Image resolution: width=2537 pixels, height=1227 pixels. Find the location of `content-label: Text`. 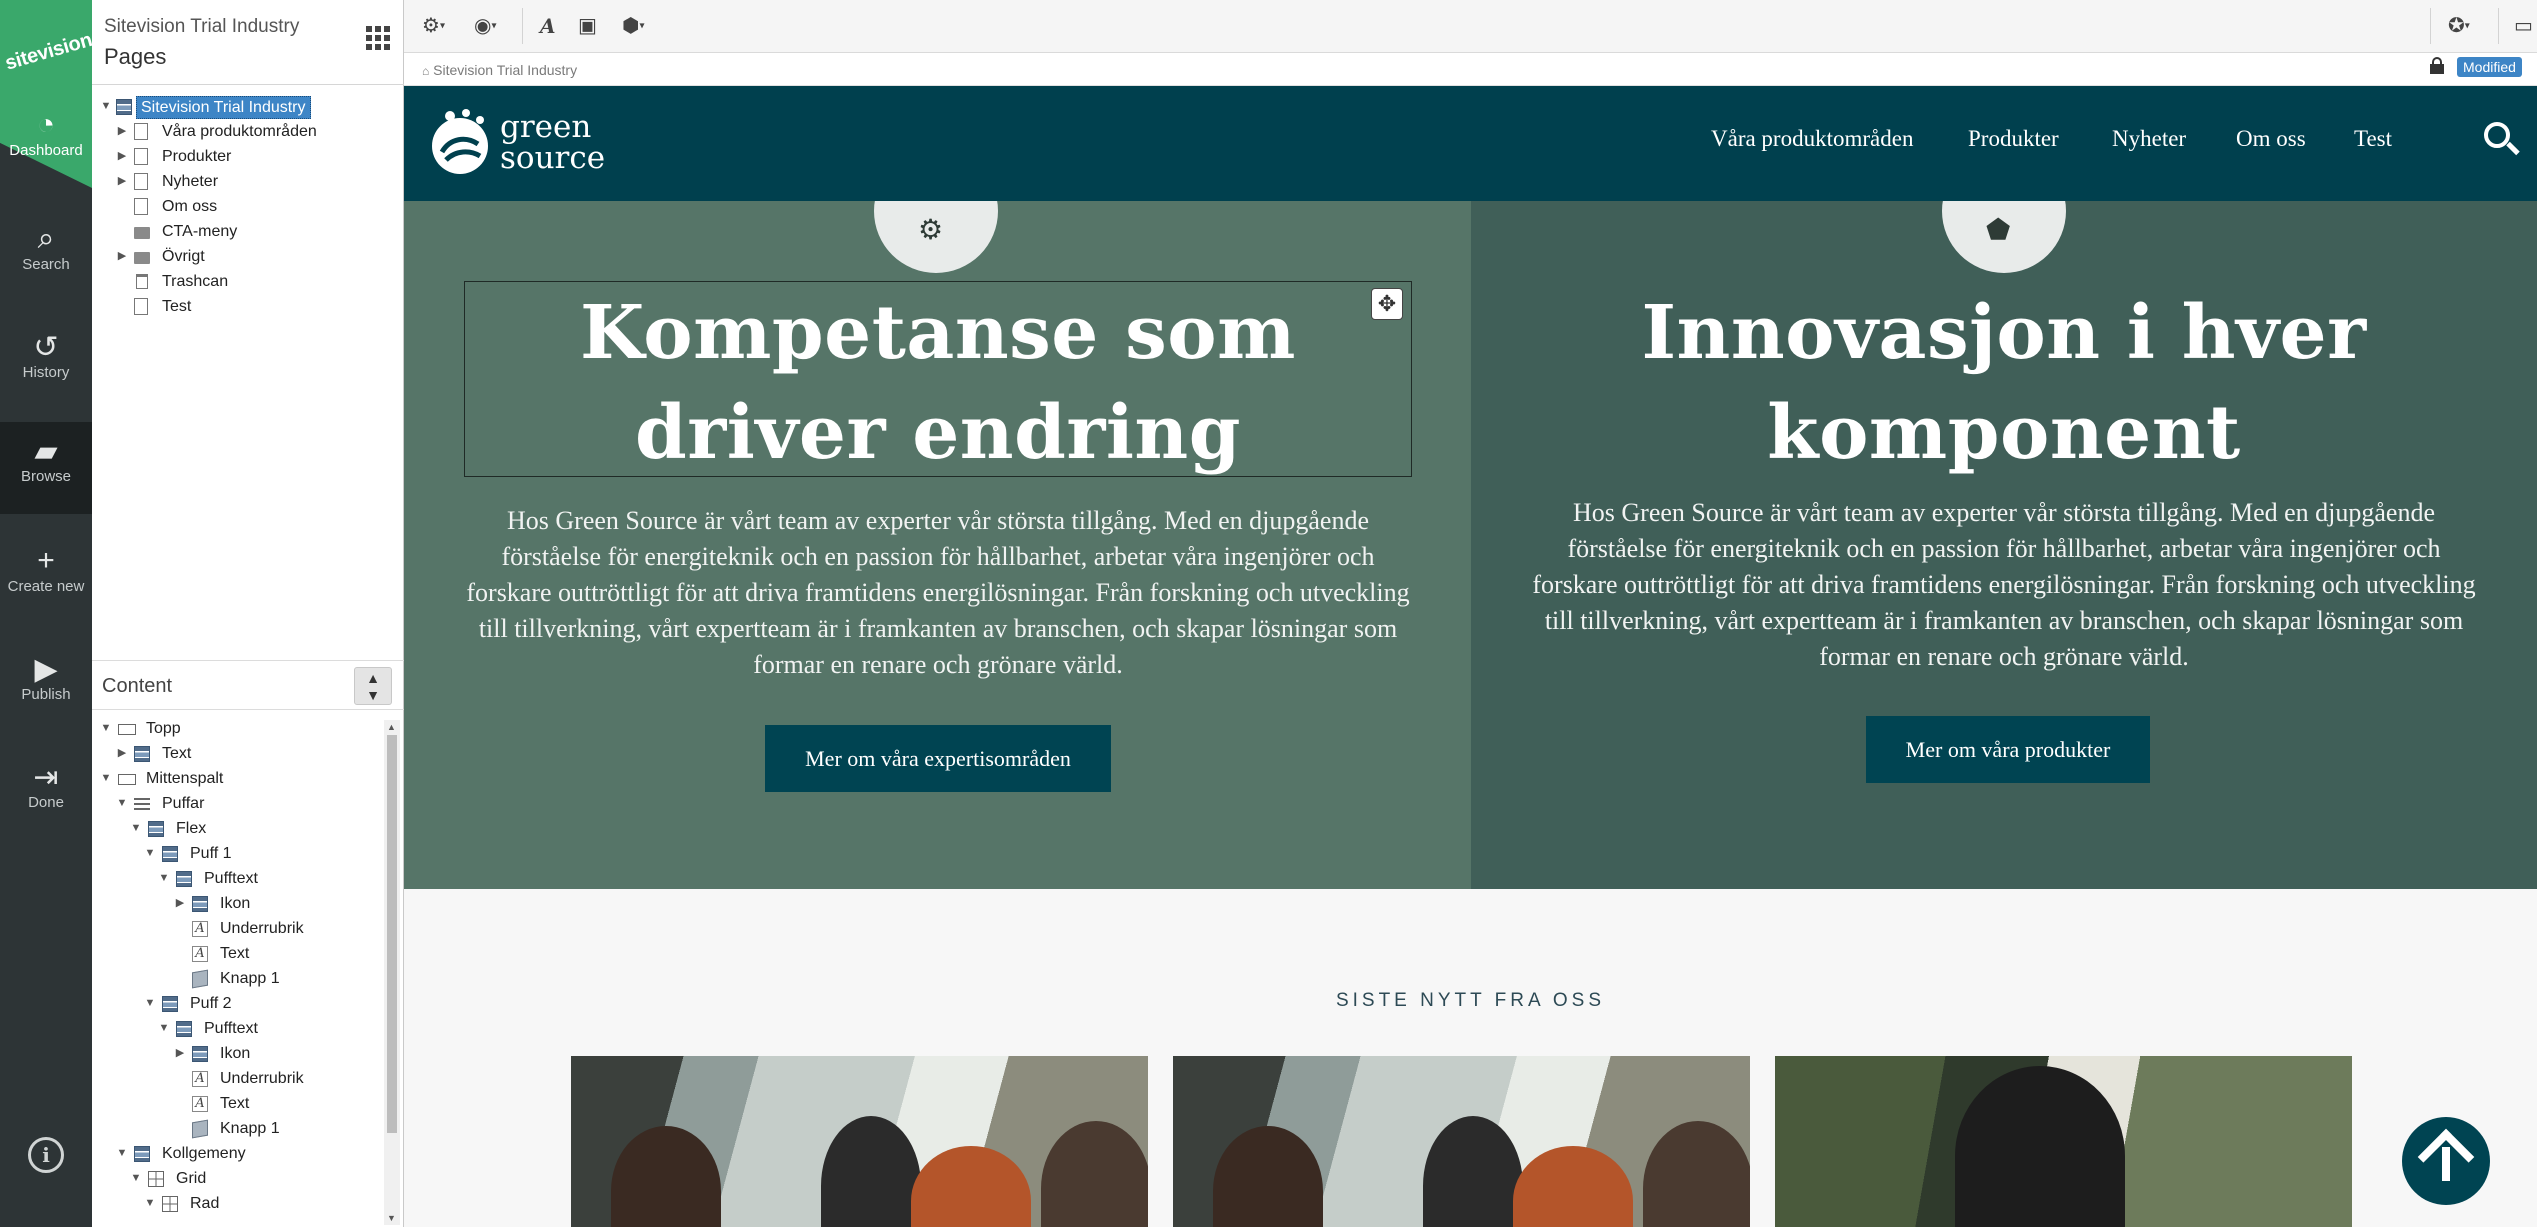

content-label: Text is located at coordinates (235, 953).